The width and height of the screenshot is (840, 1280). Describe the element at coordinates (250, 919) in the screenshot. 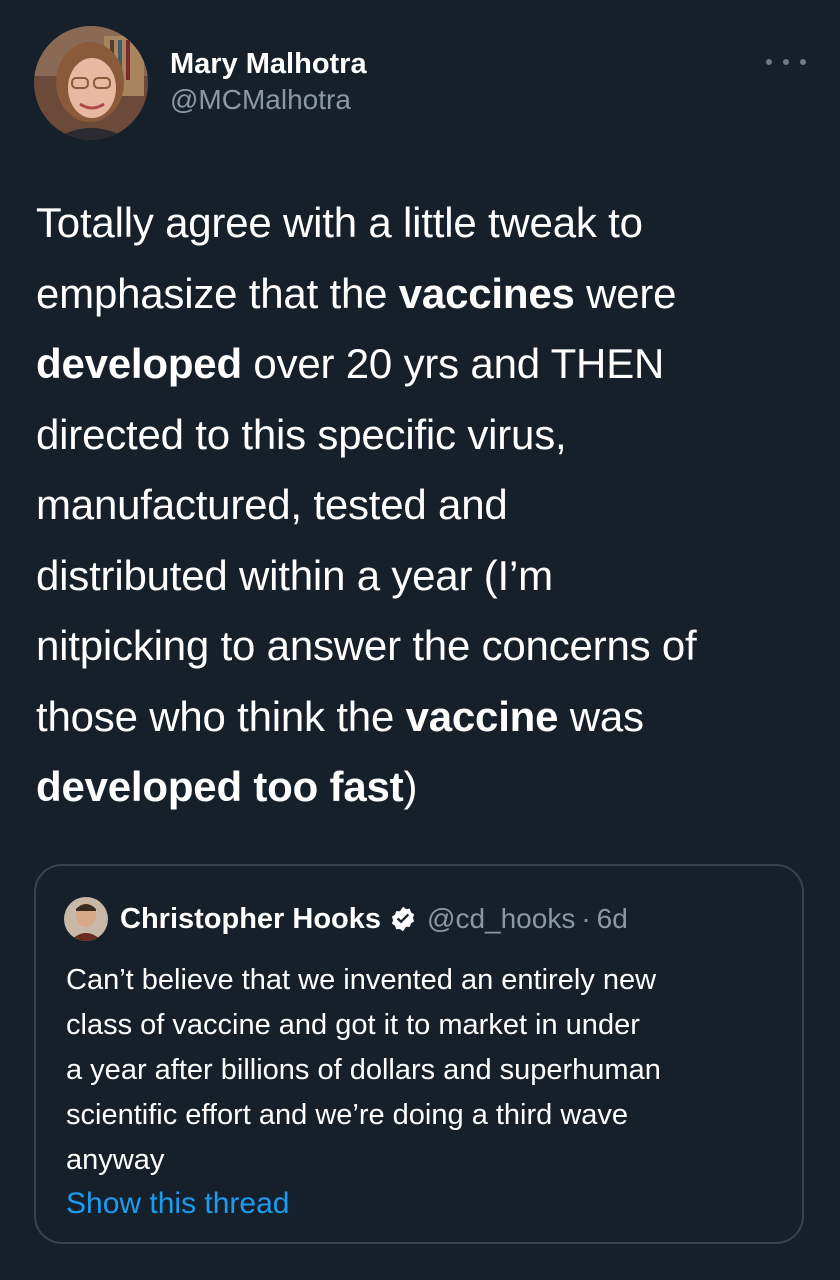

I see `quoted-author-name: Christopher Hooks` at that location.